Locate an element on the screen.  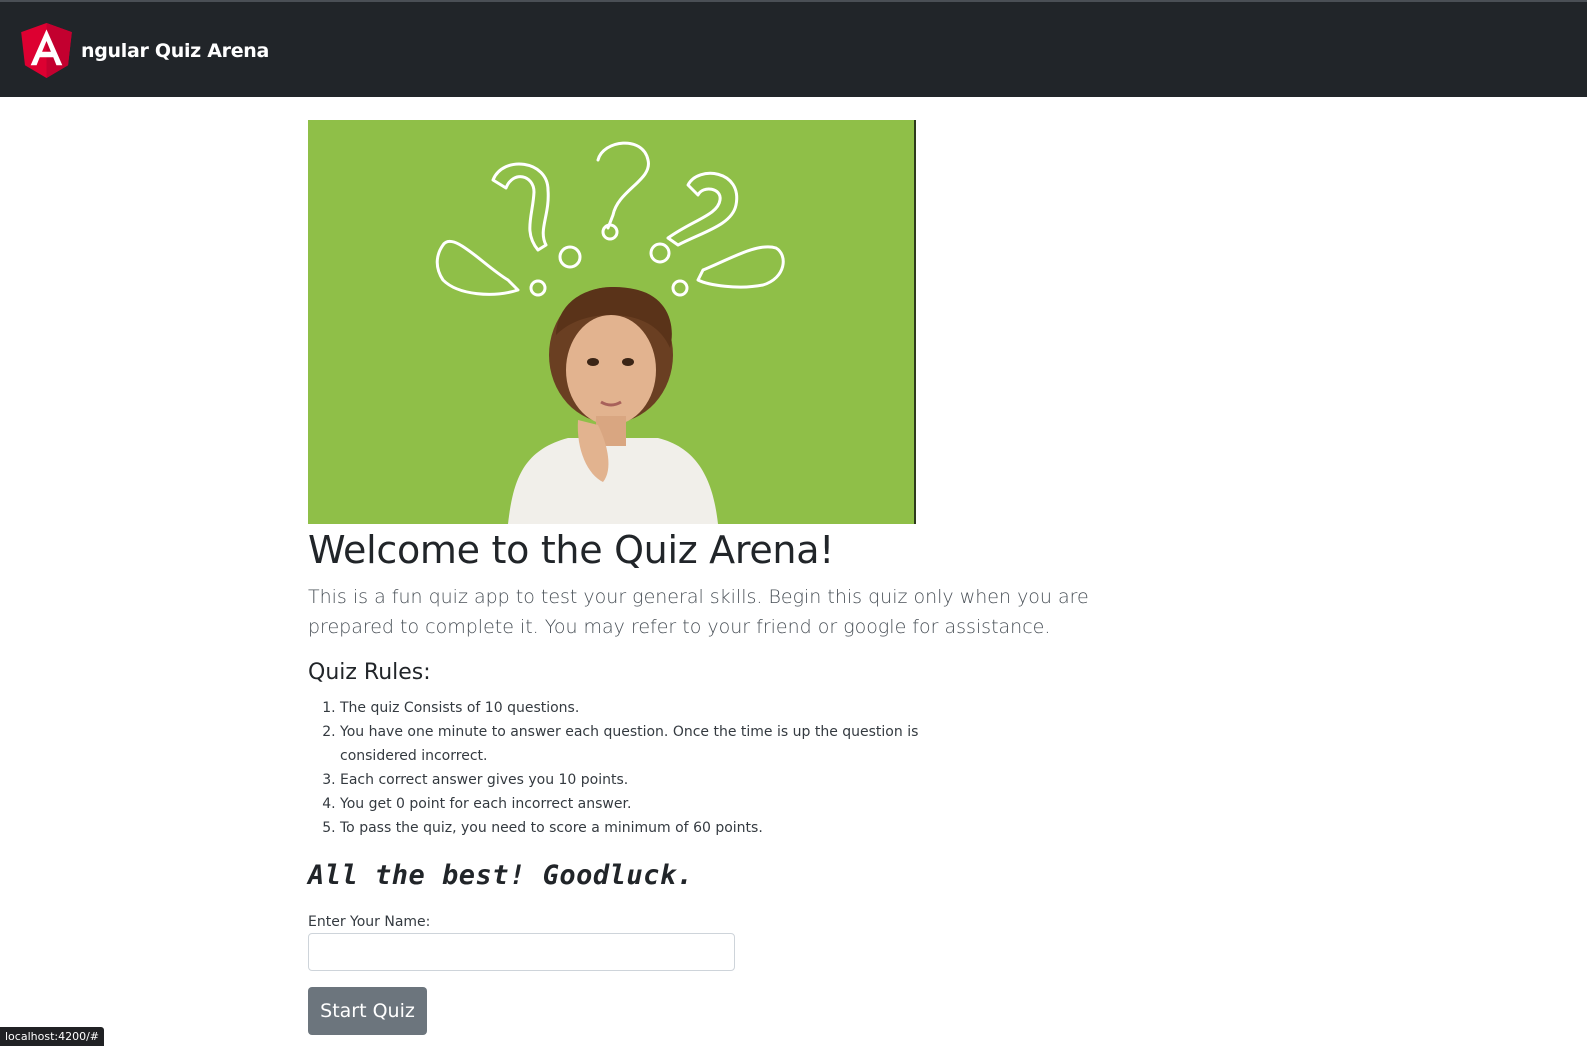
name-label: Enter Your Name: is located at coordinates (369, 922).